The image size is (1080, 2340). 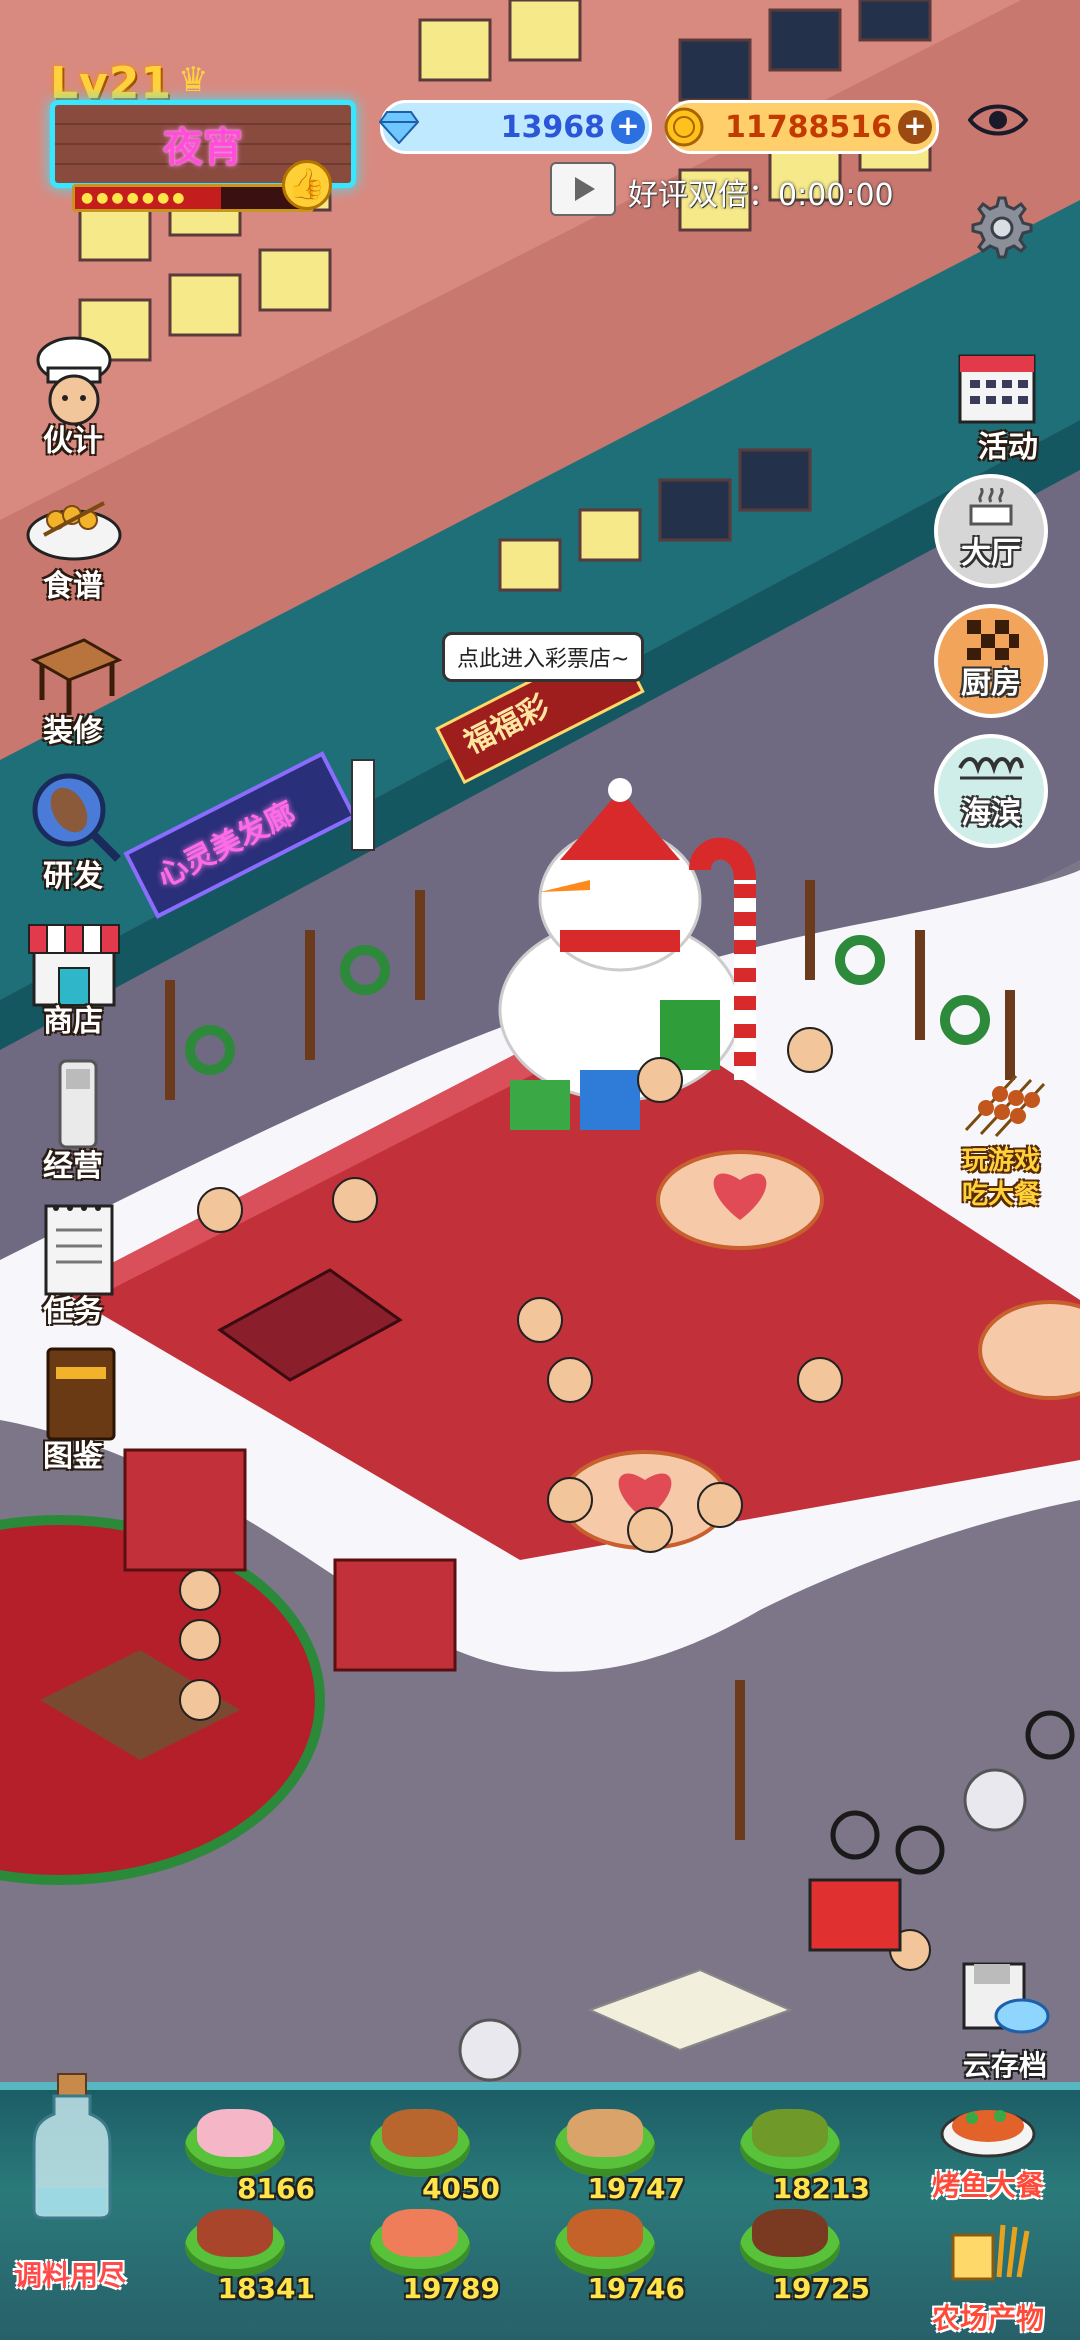 I want to click on handbook-icon, so click(x=81, y=1394).